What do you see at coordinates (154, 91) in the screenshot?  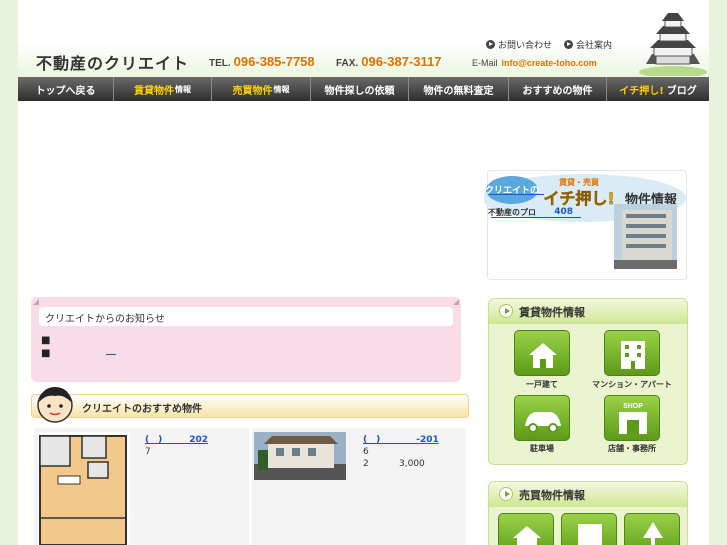 I see `nav-rental-label: 賃貸物件` at bounding box center [154, 91].